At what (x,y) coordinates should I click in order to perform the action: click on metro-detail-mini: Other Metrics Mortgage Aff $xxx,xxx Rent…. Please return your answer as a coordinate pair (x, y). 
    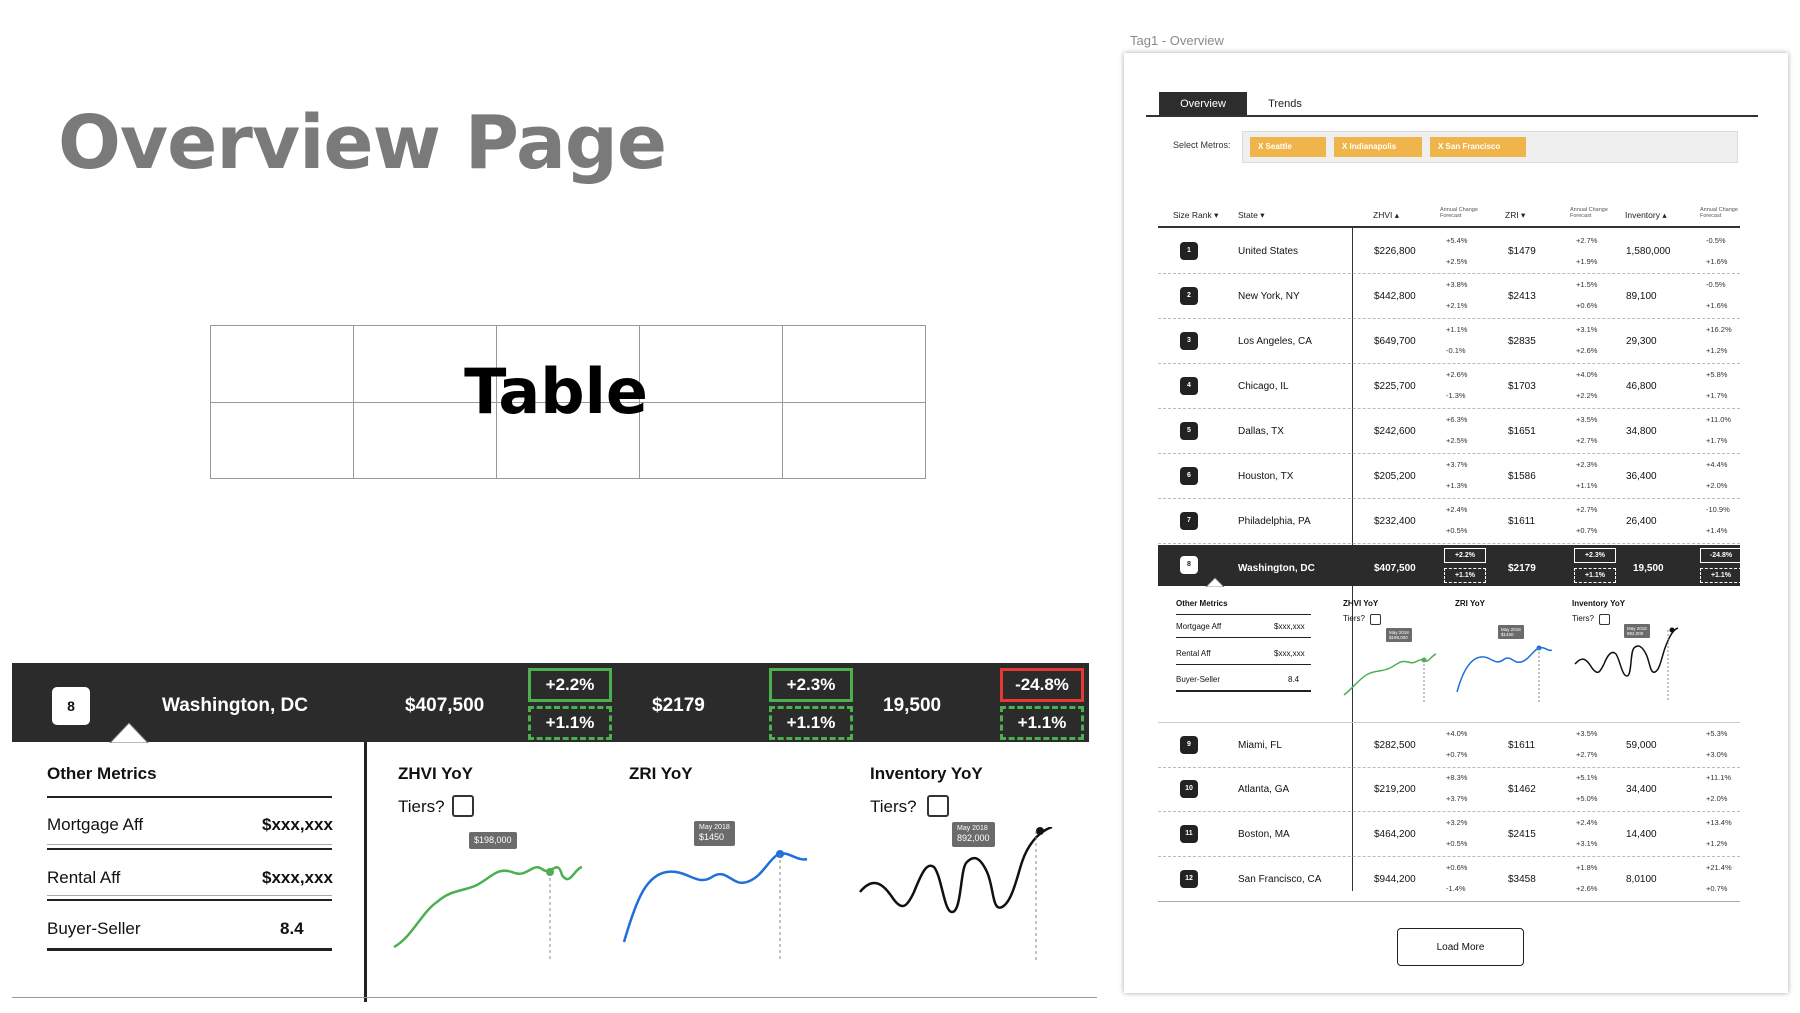
    Looking at the image, I should click on (1449, 654).